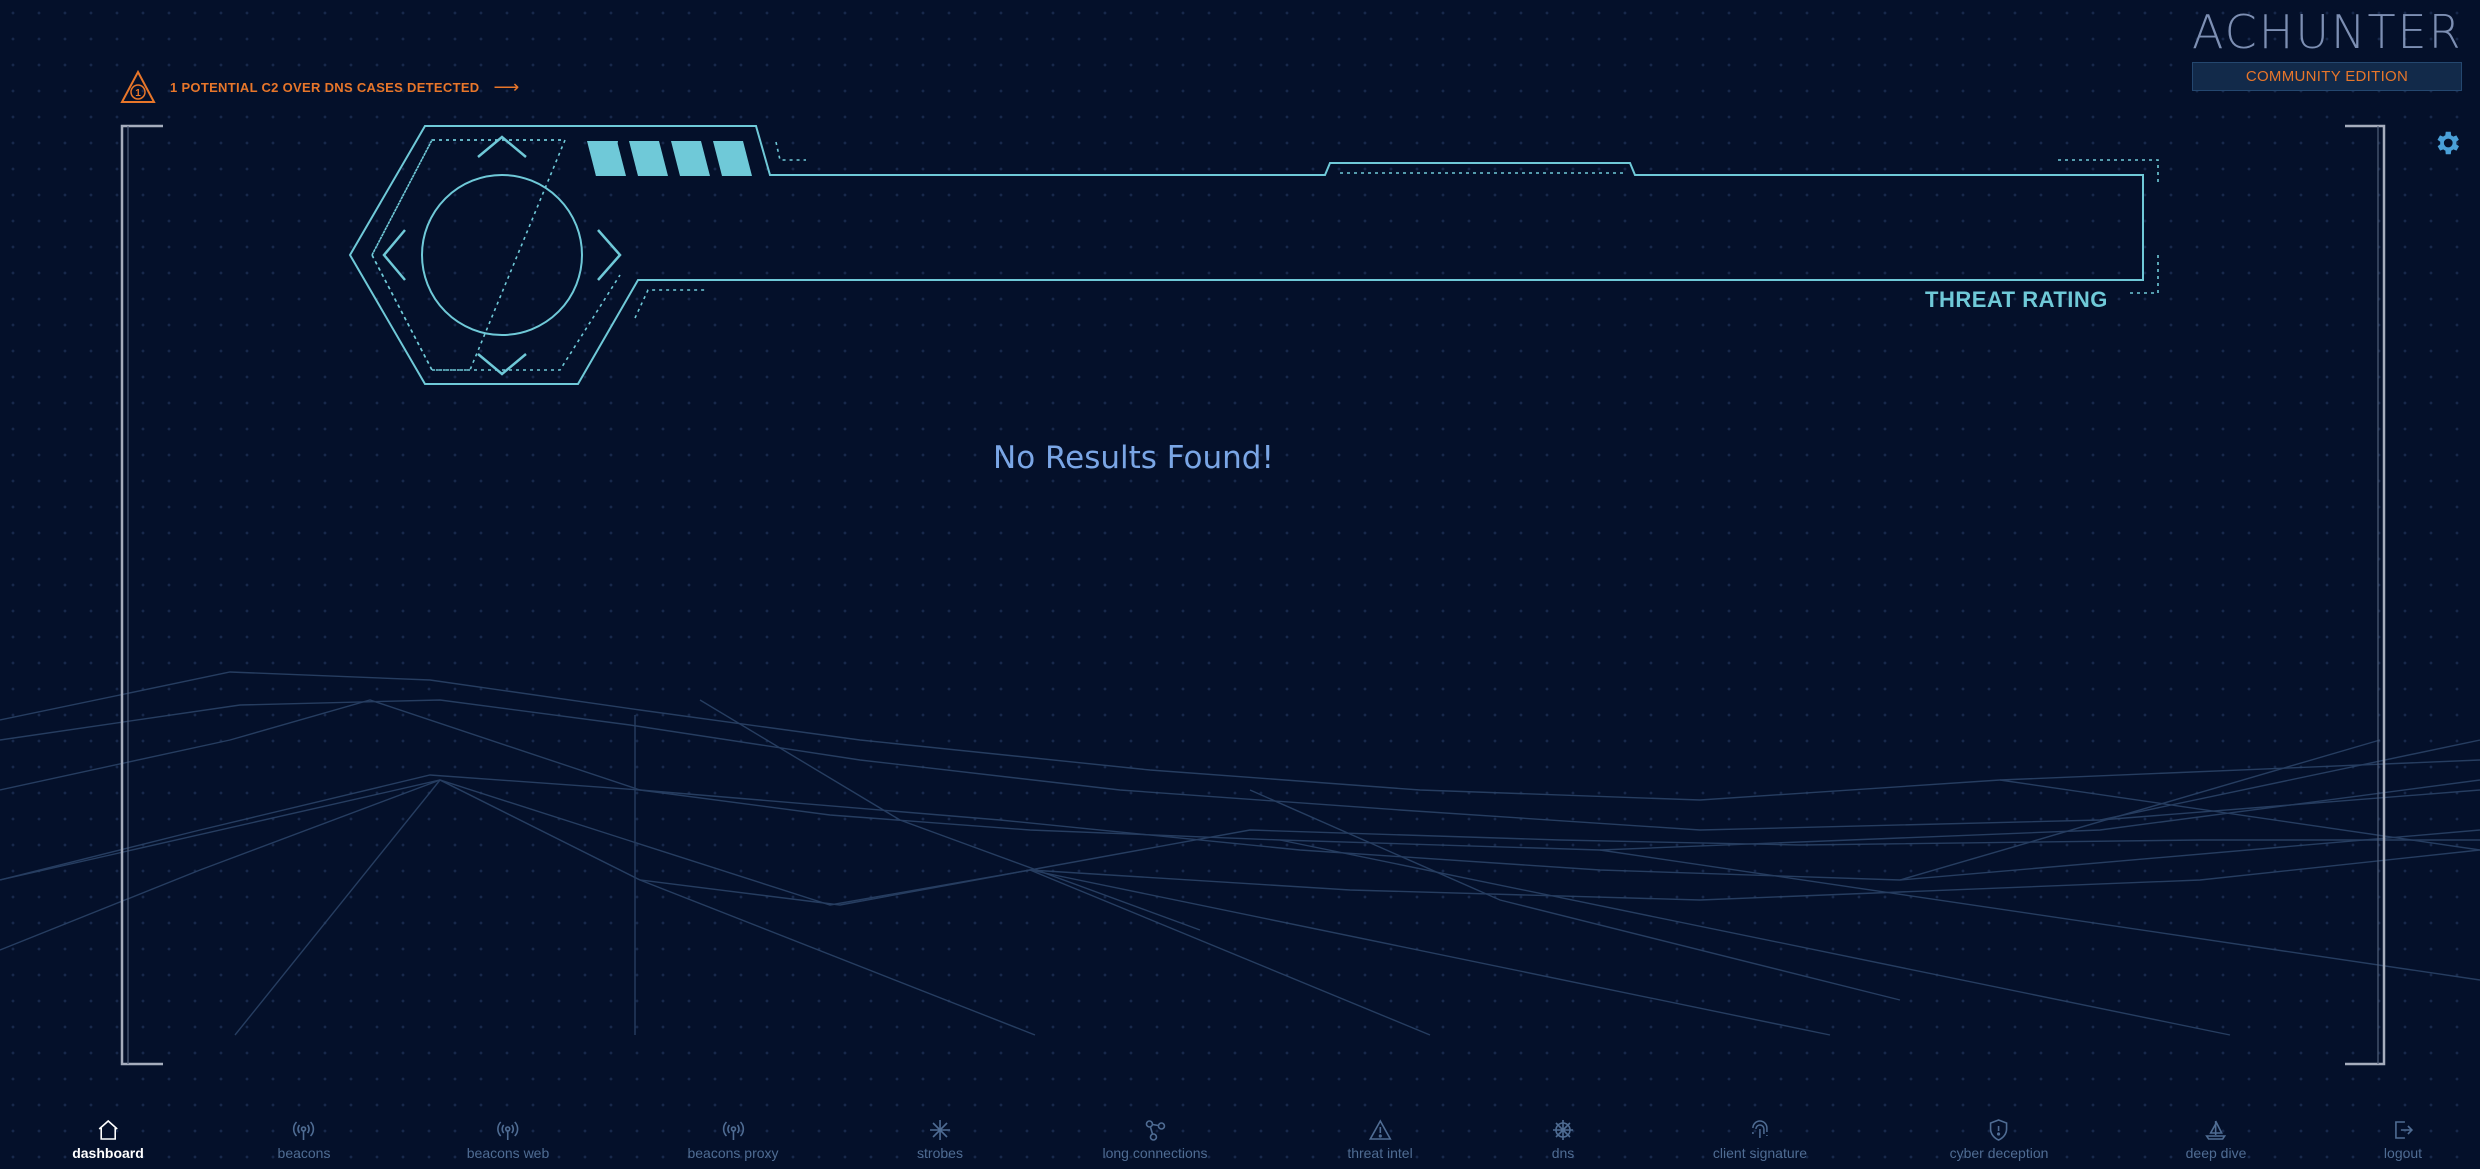  What do you see at coordinates (2327, 76) in the screenshot?
I see `edition-badge: COMMUNITY EDITION` at bounding box center [2327, 76].